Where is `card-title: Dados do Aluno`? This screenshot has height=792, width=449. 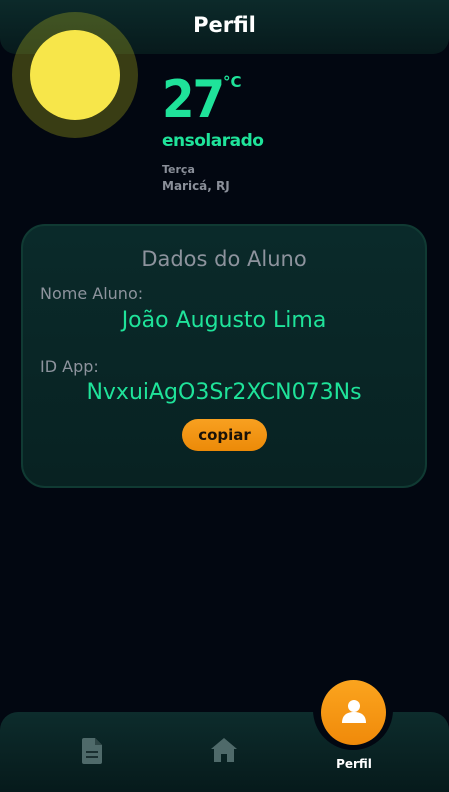
card-title: Dados do Aluno is located at coordinates (224, 259).